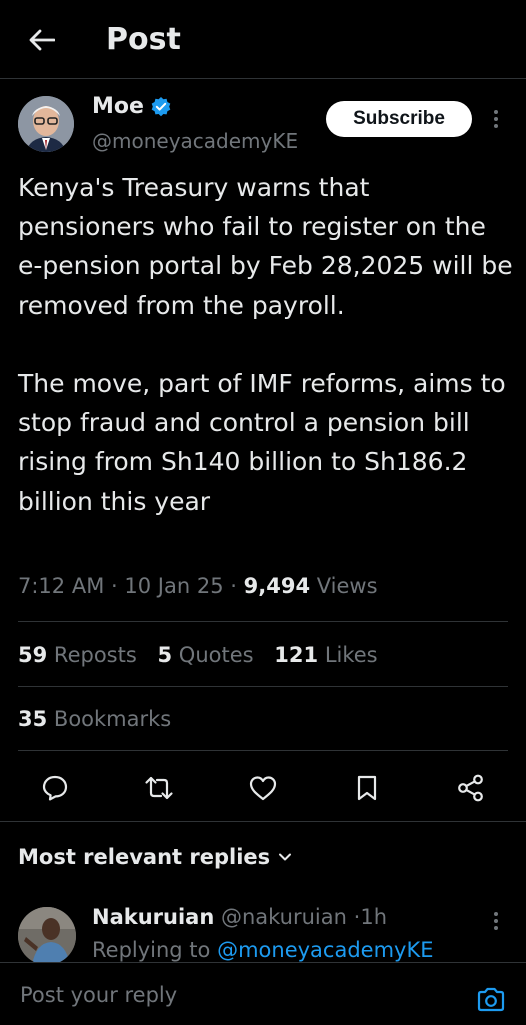  What do you see at coordinates (296, 655) in the screenshot?
I see `likes-count: 121` at bounding box center [296, 655].